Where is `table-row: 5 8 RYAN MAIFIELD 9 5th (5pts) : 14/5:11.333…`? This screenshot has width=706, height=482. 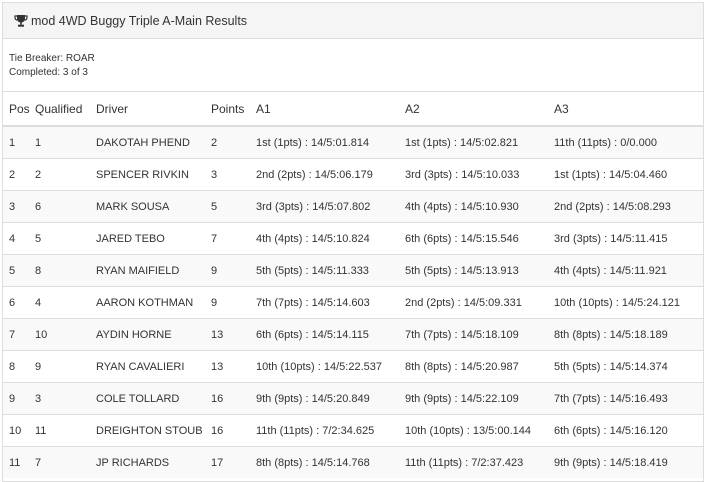
table-row: 5 8 RYAN MAIFIELD 9 5th (5pts) : 14/5:11.333… is located at coordinates (353, 270).